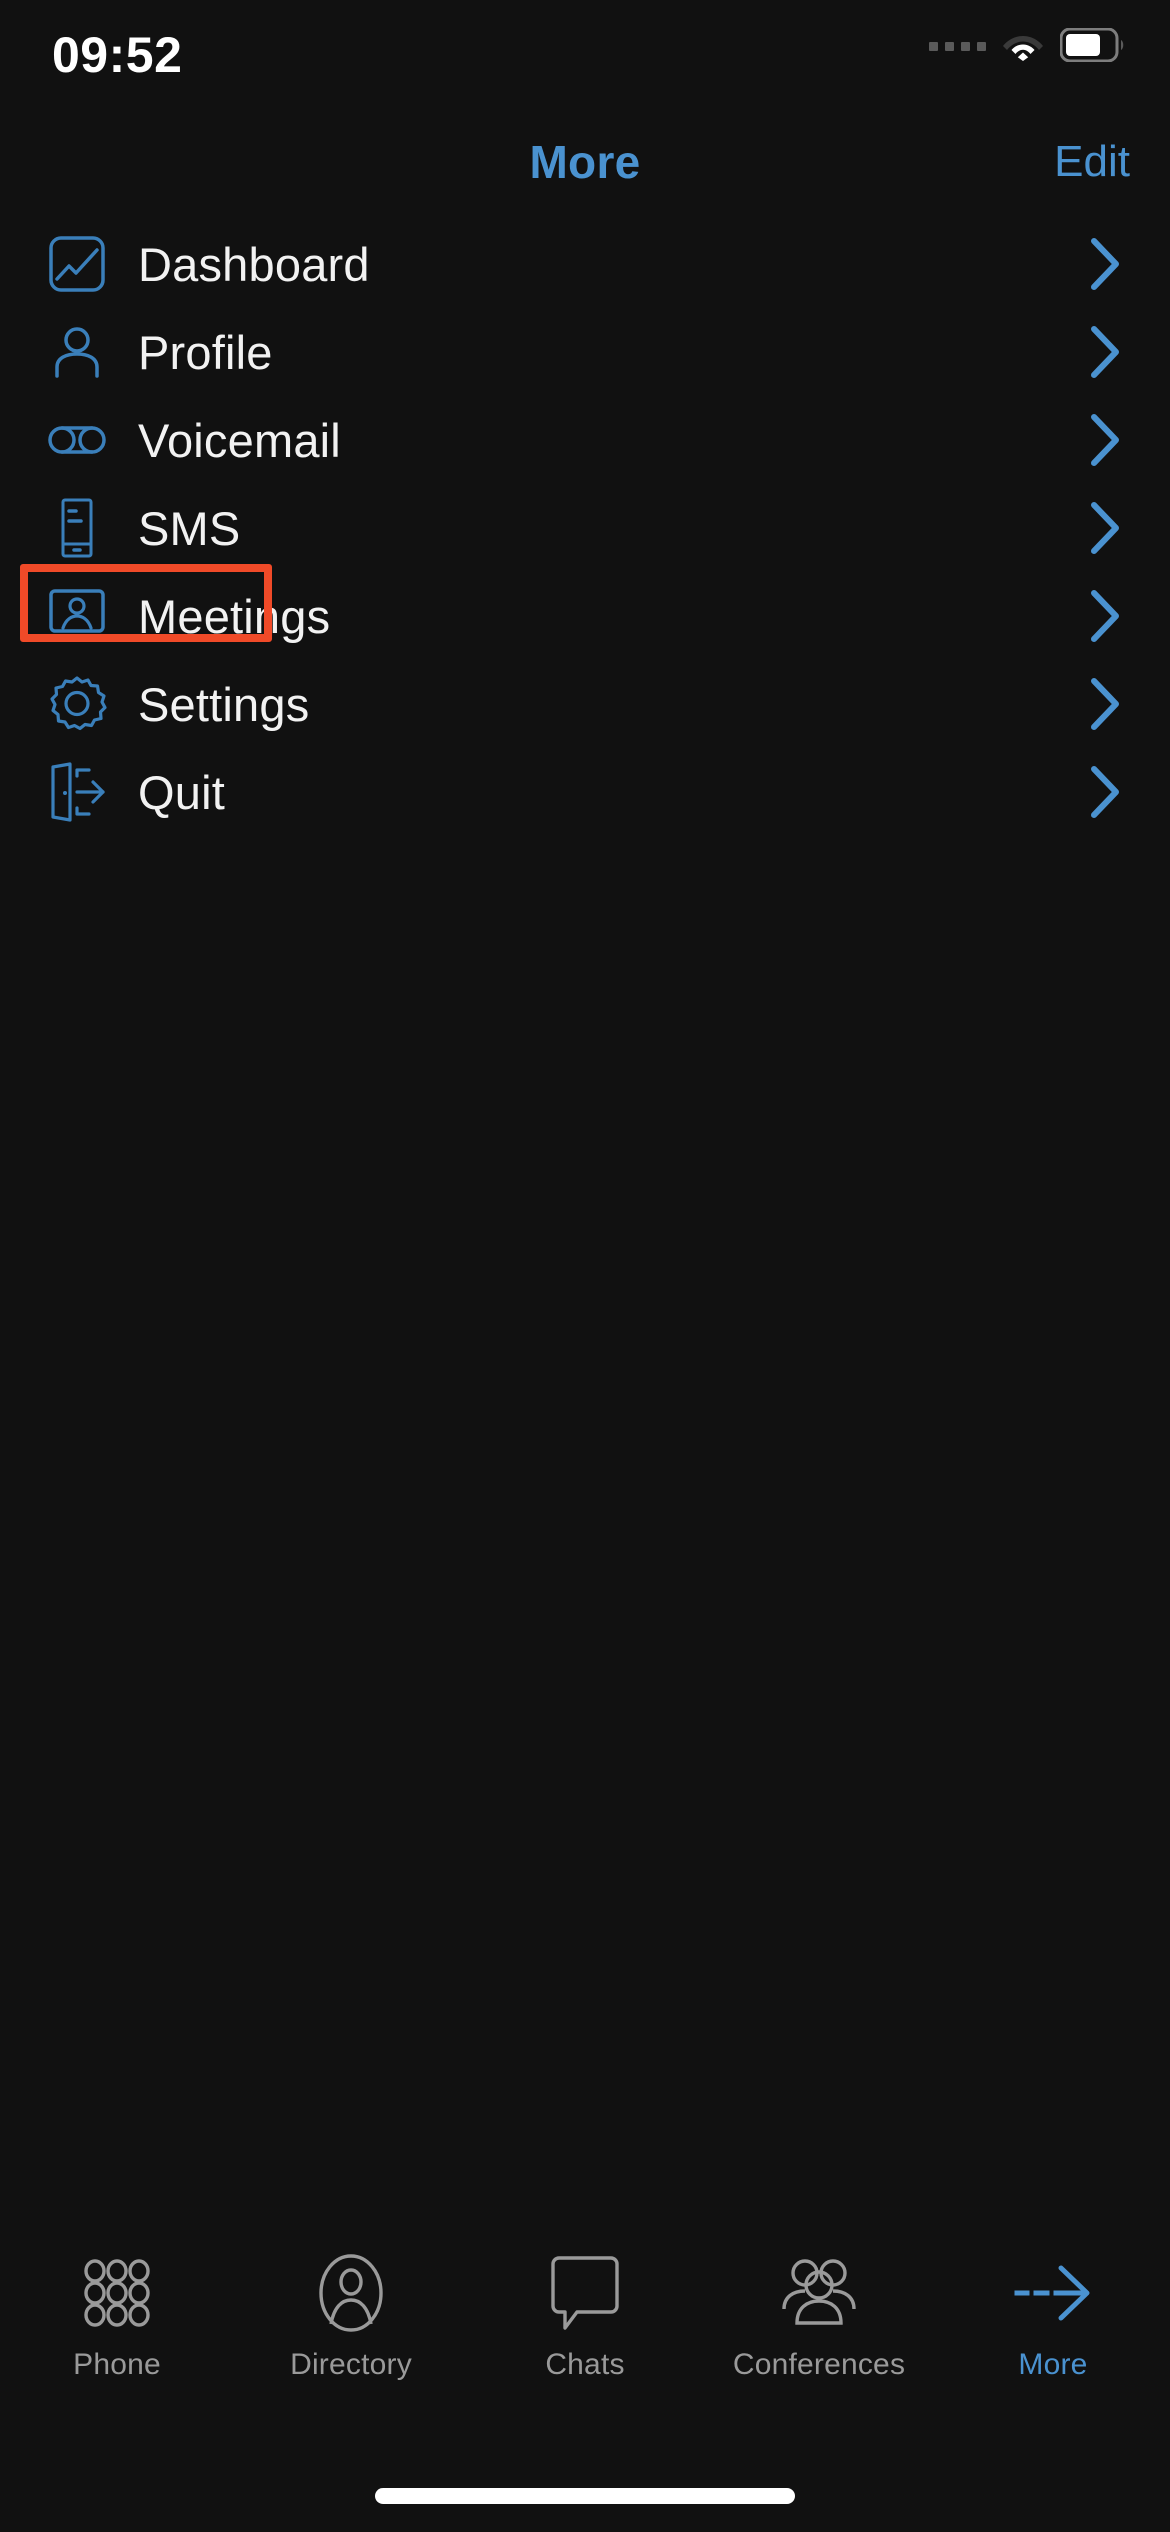  I want to click on tab-label: Chats, so click(585, 2364).